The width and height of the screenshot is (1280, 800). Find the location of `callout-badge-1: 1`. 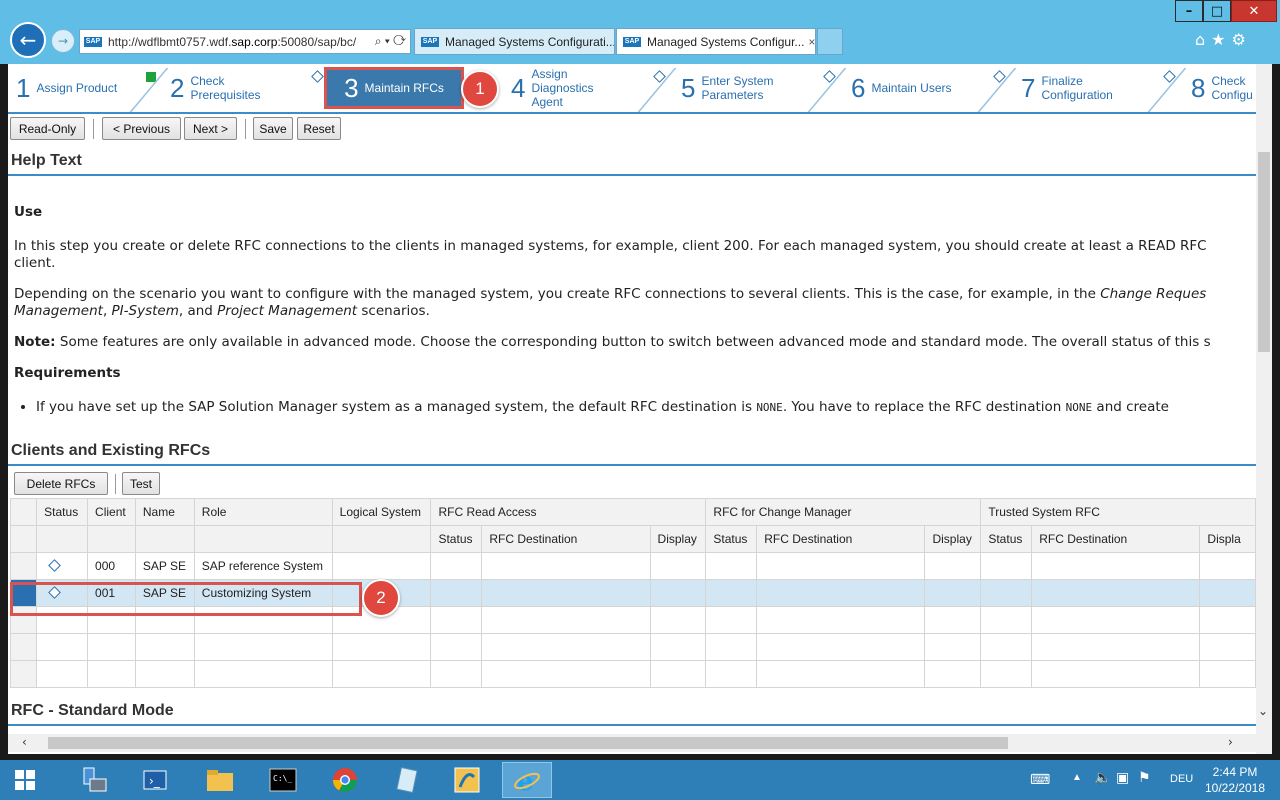

callout-badge-1: 1 is located at coordinates (480, 89).